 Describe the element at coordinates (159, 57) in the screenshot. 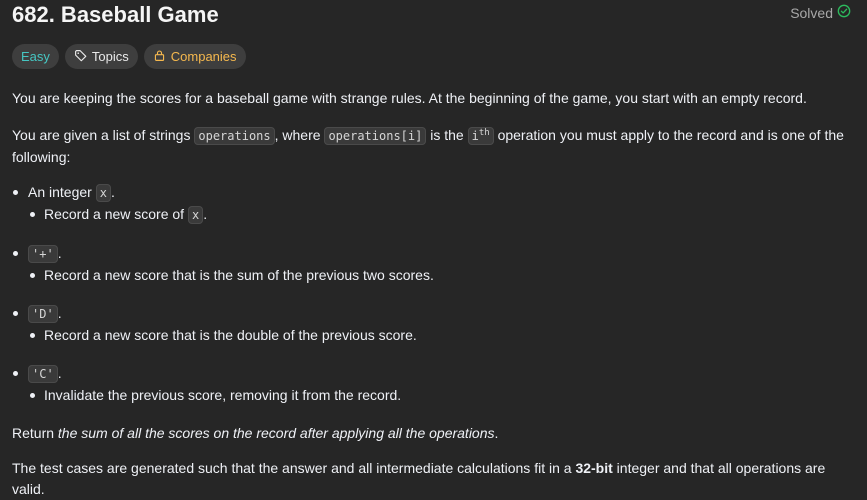

I see `lock-icon` at that location.